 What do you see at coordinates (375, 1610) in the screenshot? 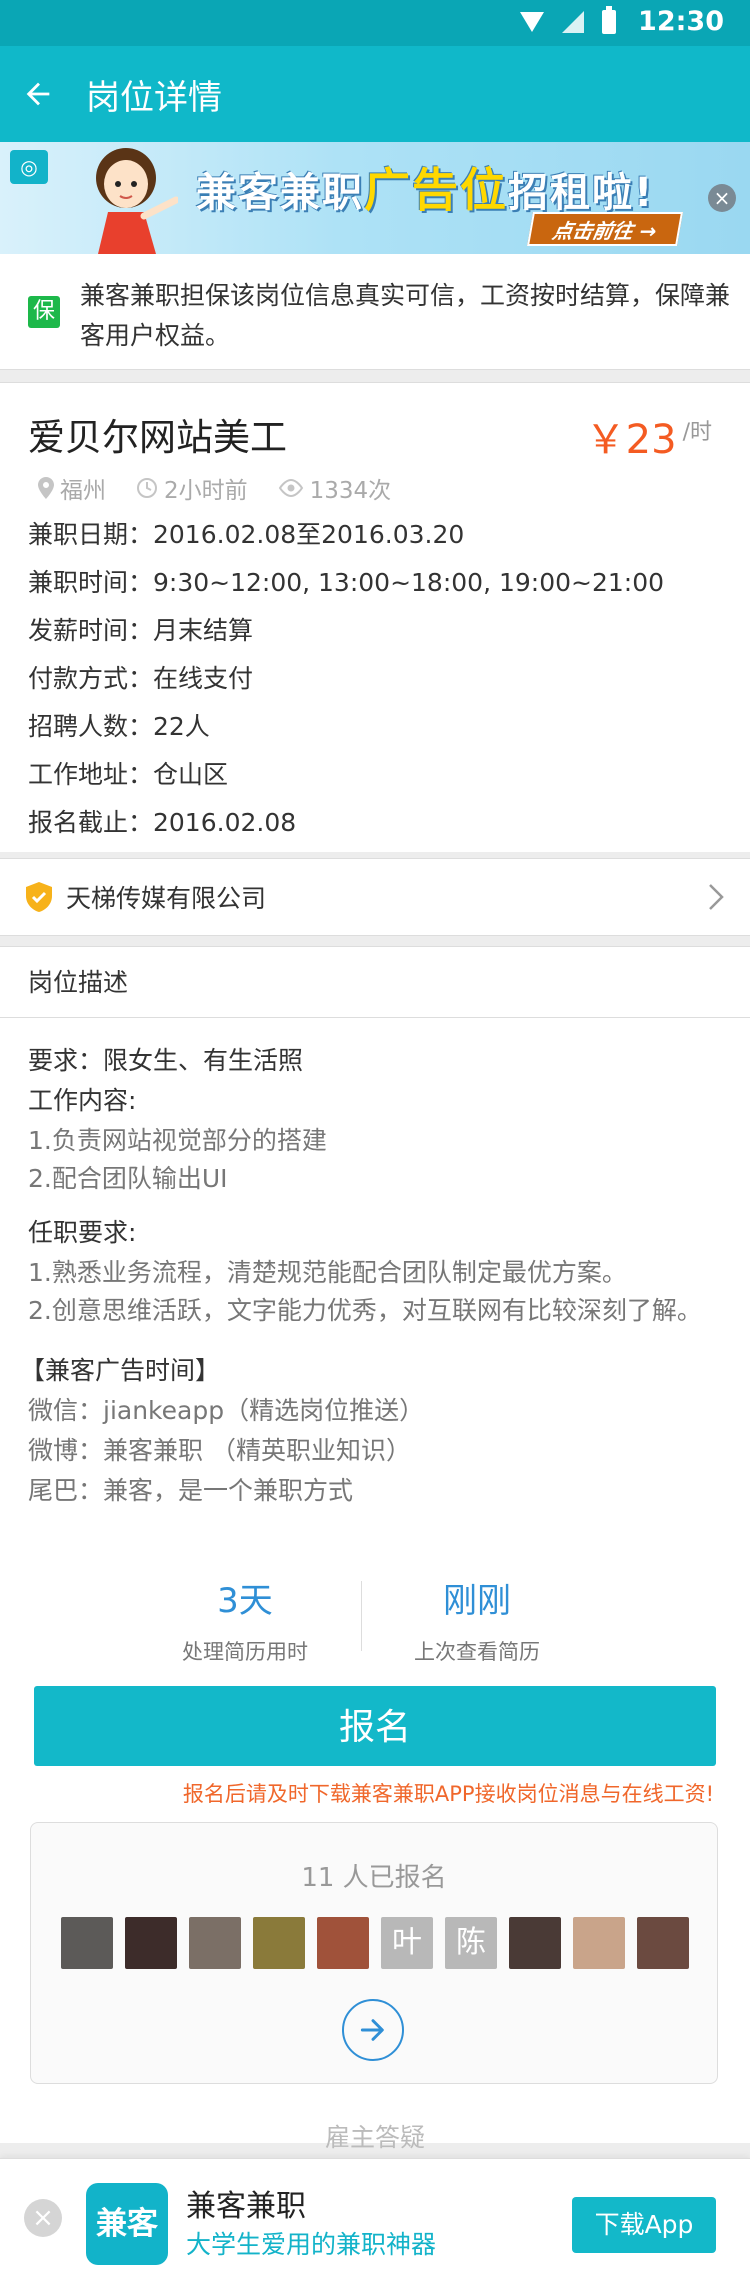
I see `resume-stats: 3天 处理简历用时 刚刚 上次查看简历` at bounding box center [375, 1610].